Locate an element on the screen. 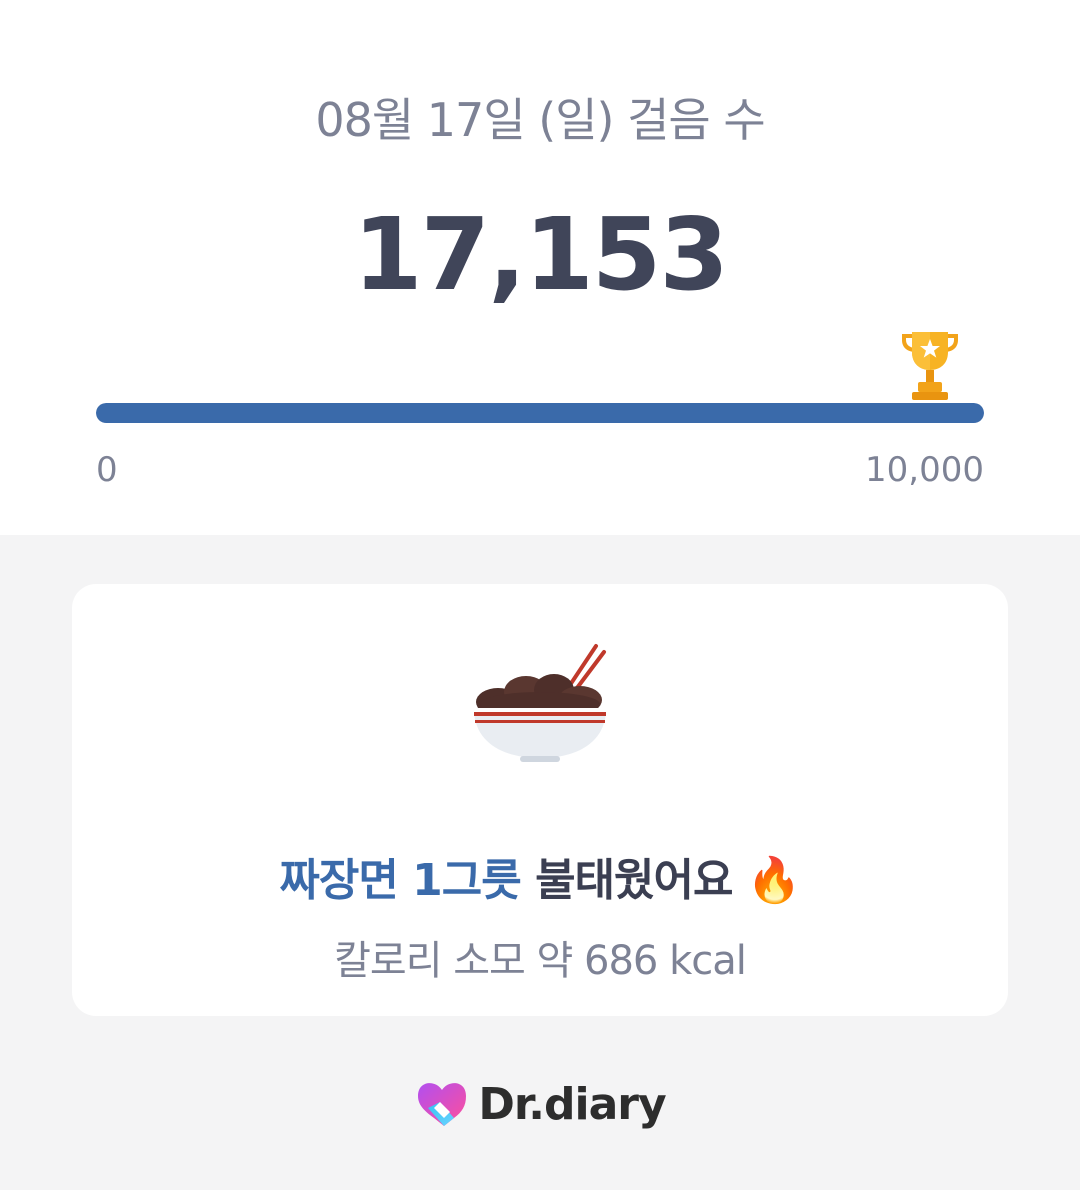  fire-icon: 🔥 is located at coordinates (774, 880).